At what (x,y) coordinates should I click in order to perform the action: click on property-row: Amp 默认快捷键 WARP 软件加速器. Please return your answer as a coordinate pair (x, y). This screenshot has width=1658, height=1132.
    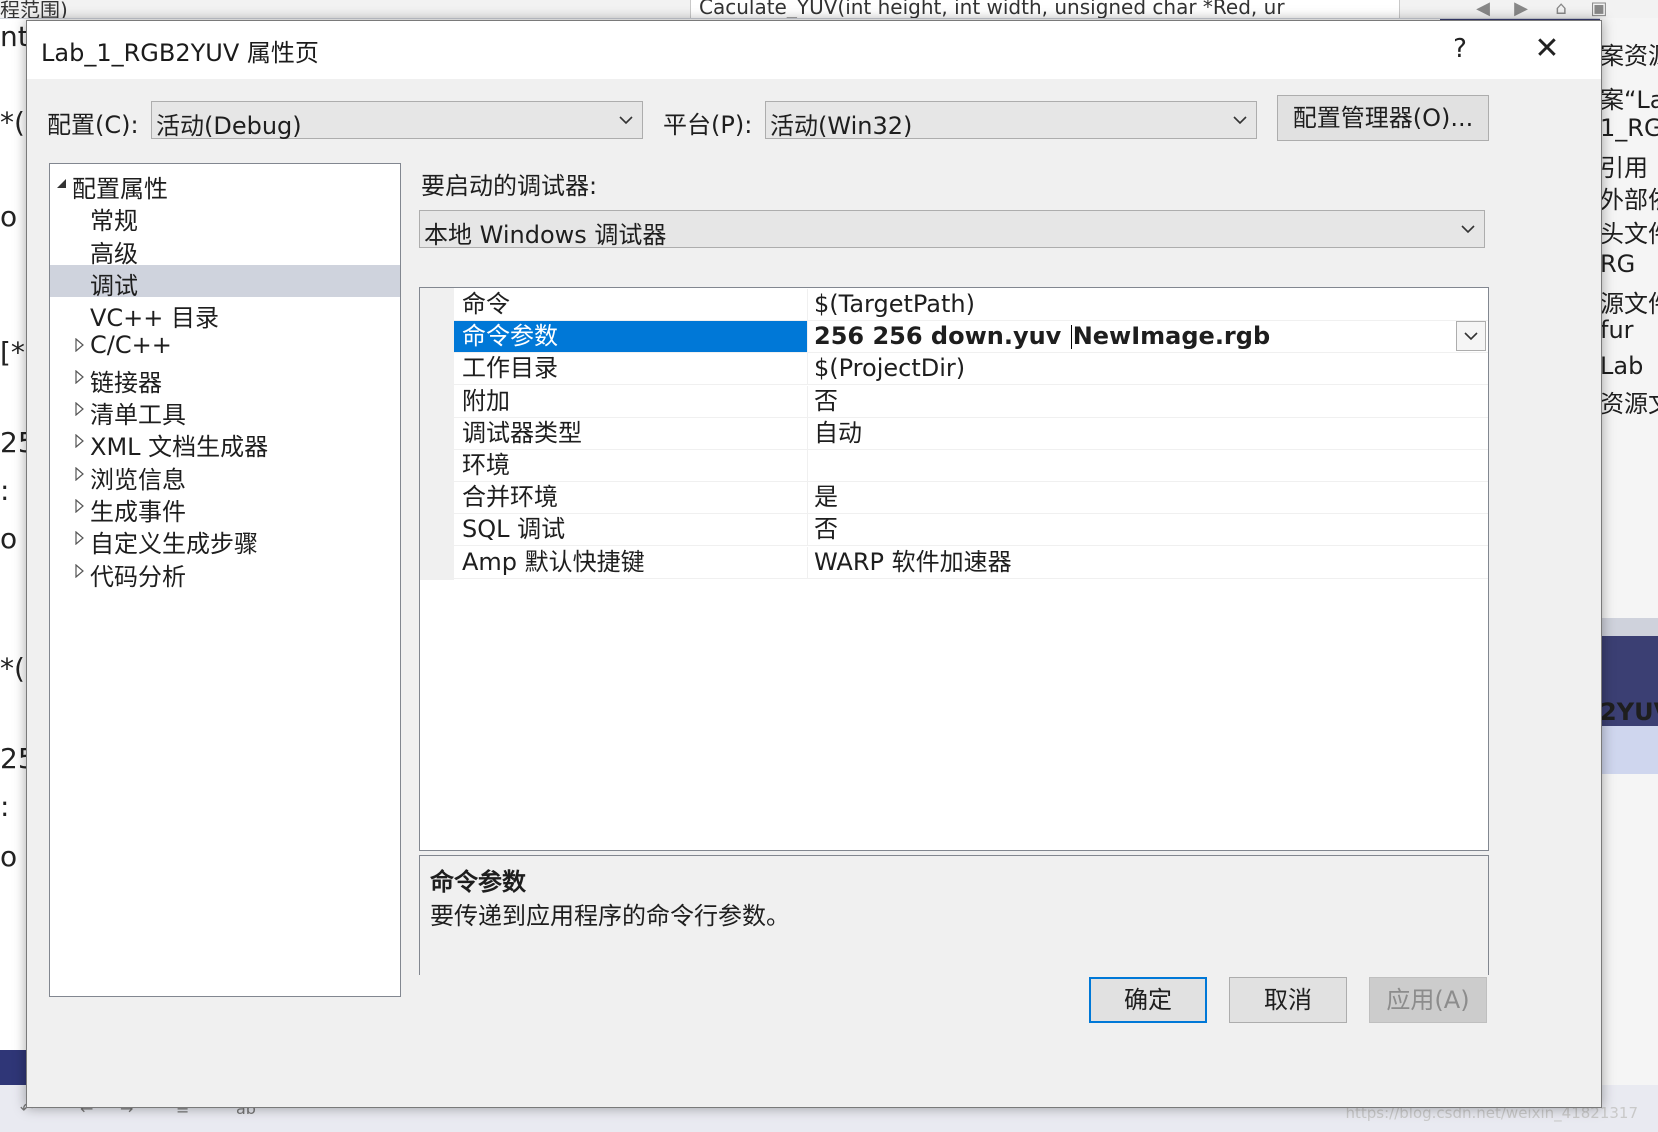
    Looking at the image, I should click on (971, 562).